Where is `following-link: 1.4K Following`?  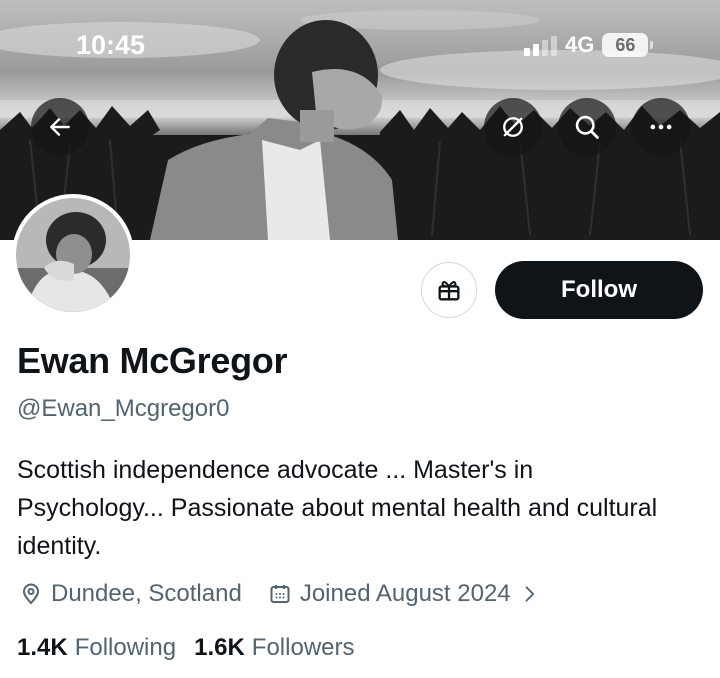
following-link: 1.4K Following is located at coordinates (96, 648).